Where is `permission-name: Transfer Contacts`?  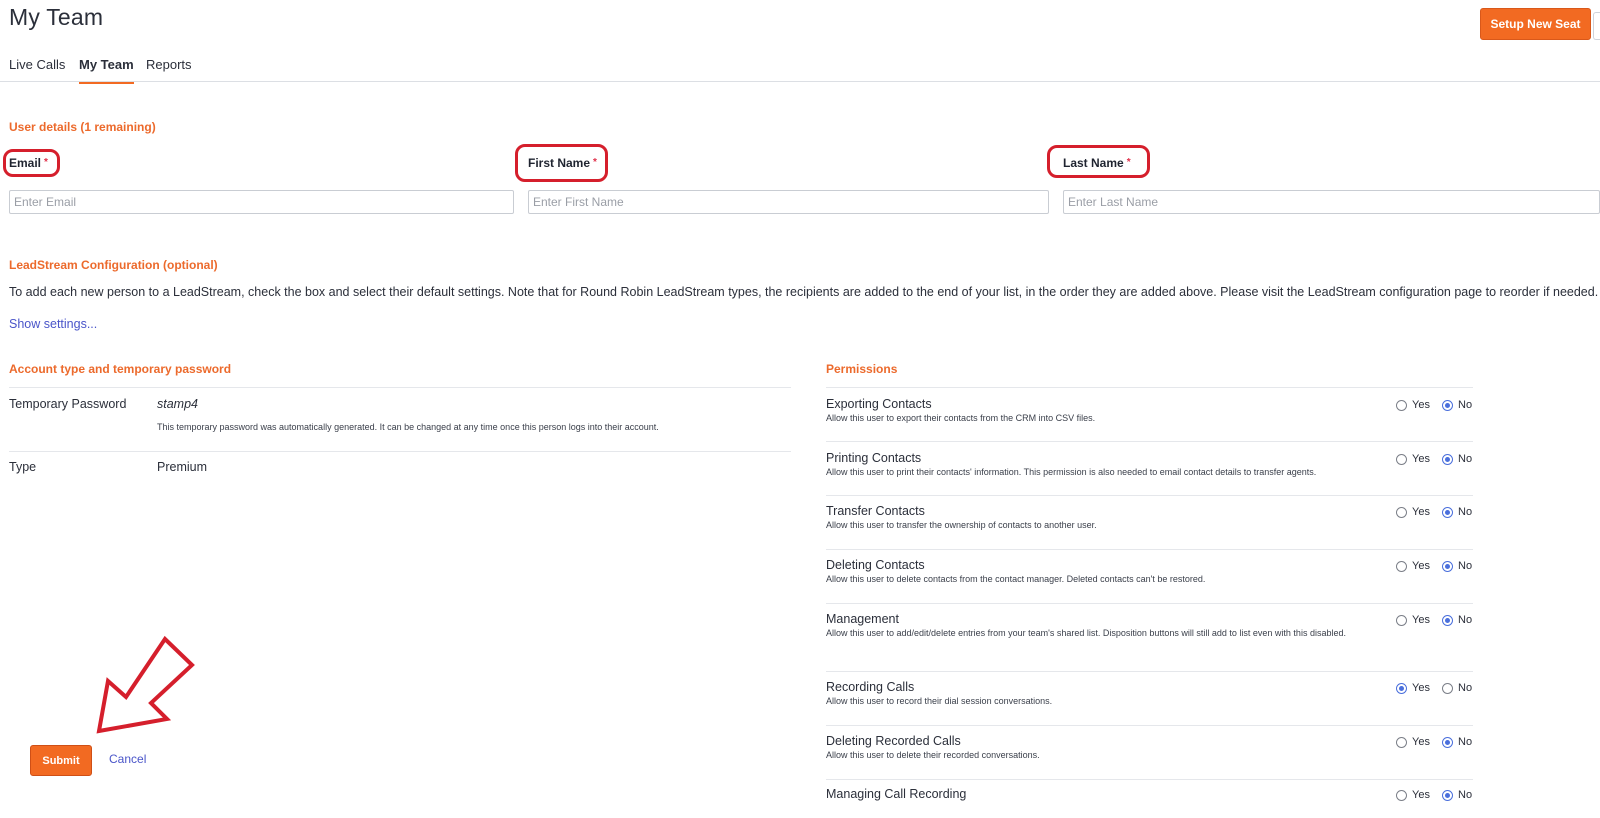 permission-name: Transfer Contacts is located at coordinates (875, 511).